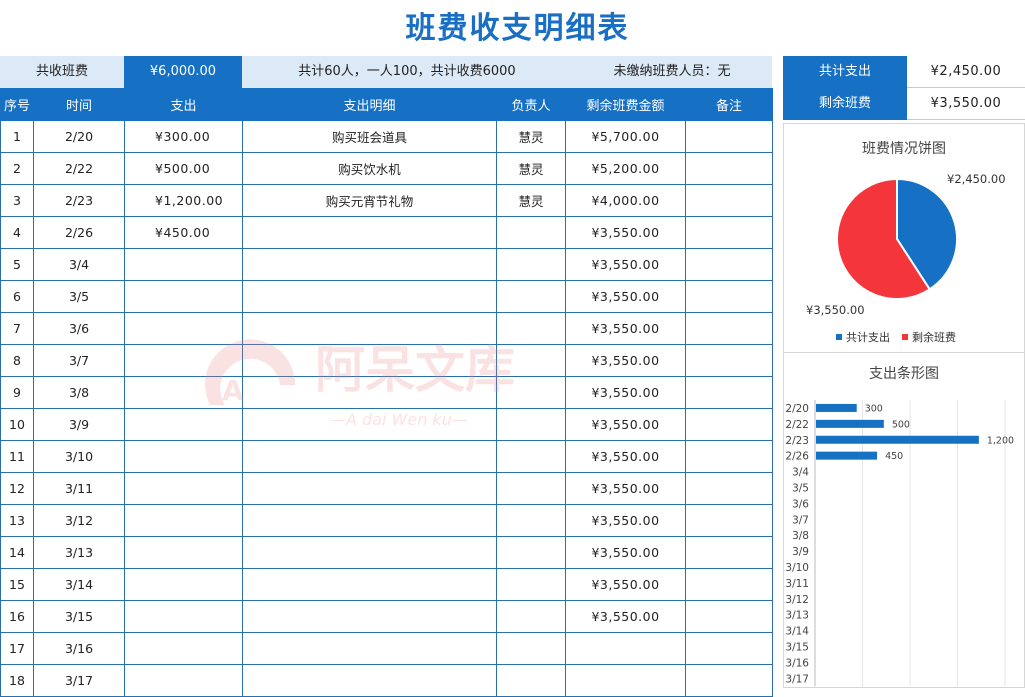 This screenshot has height=697, width=1025. I want to click on column-header-expense: 支出, so click(183, 104).